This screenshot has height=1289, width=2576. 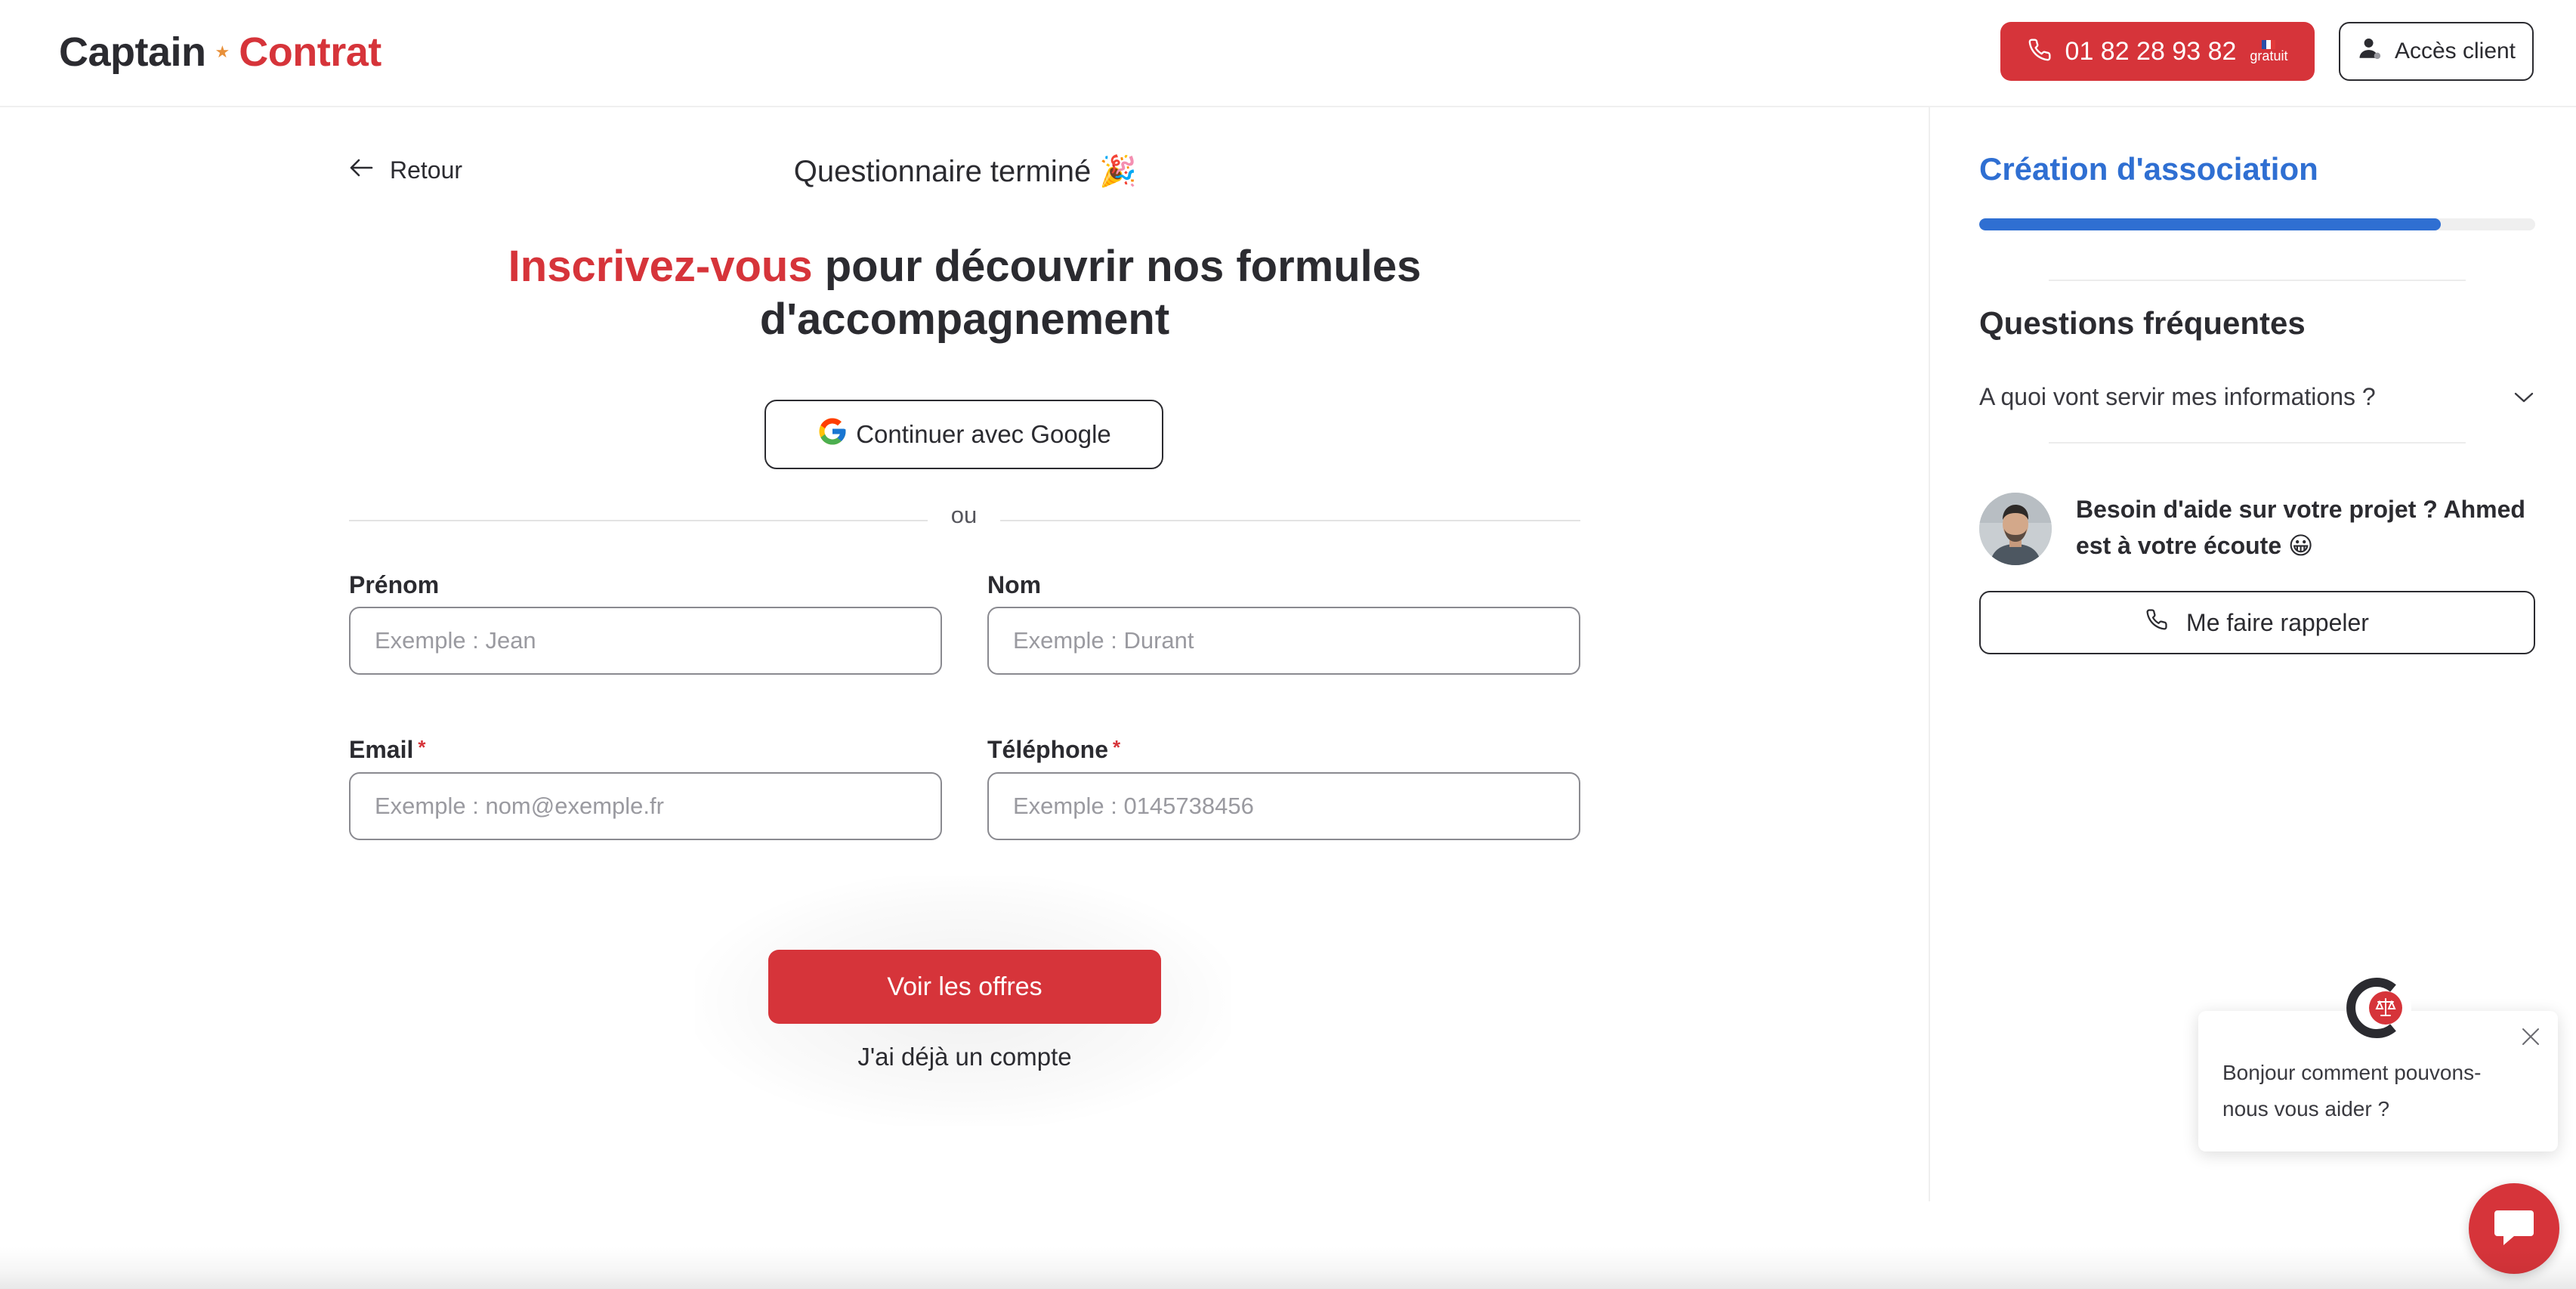 I want to click on free-call-badge: gratuit, so click(x=2268, y=51).